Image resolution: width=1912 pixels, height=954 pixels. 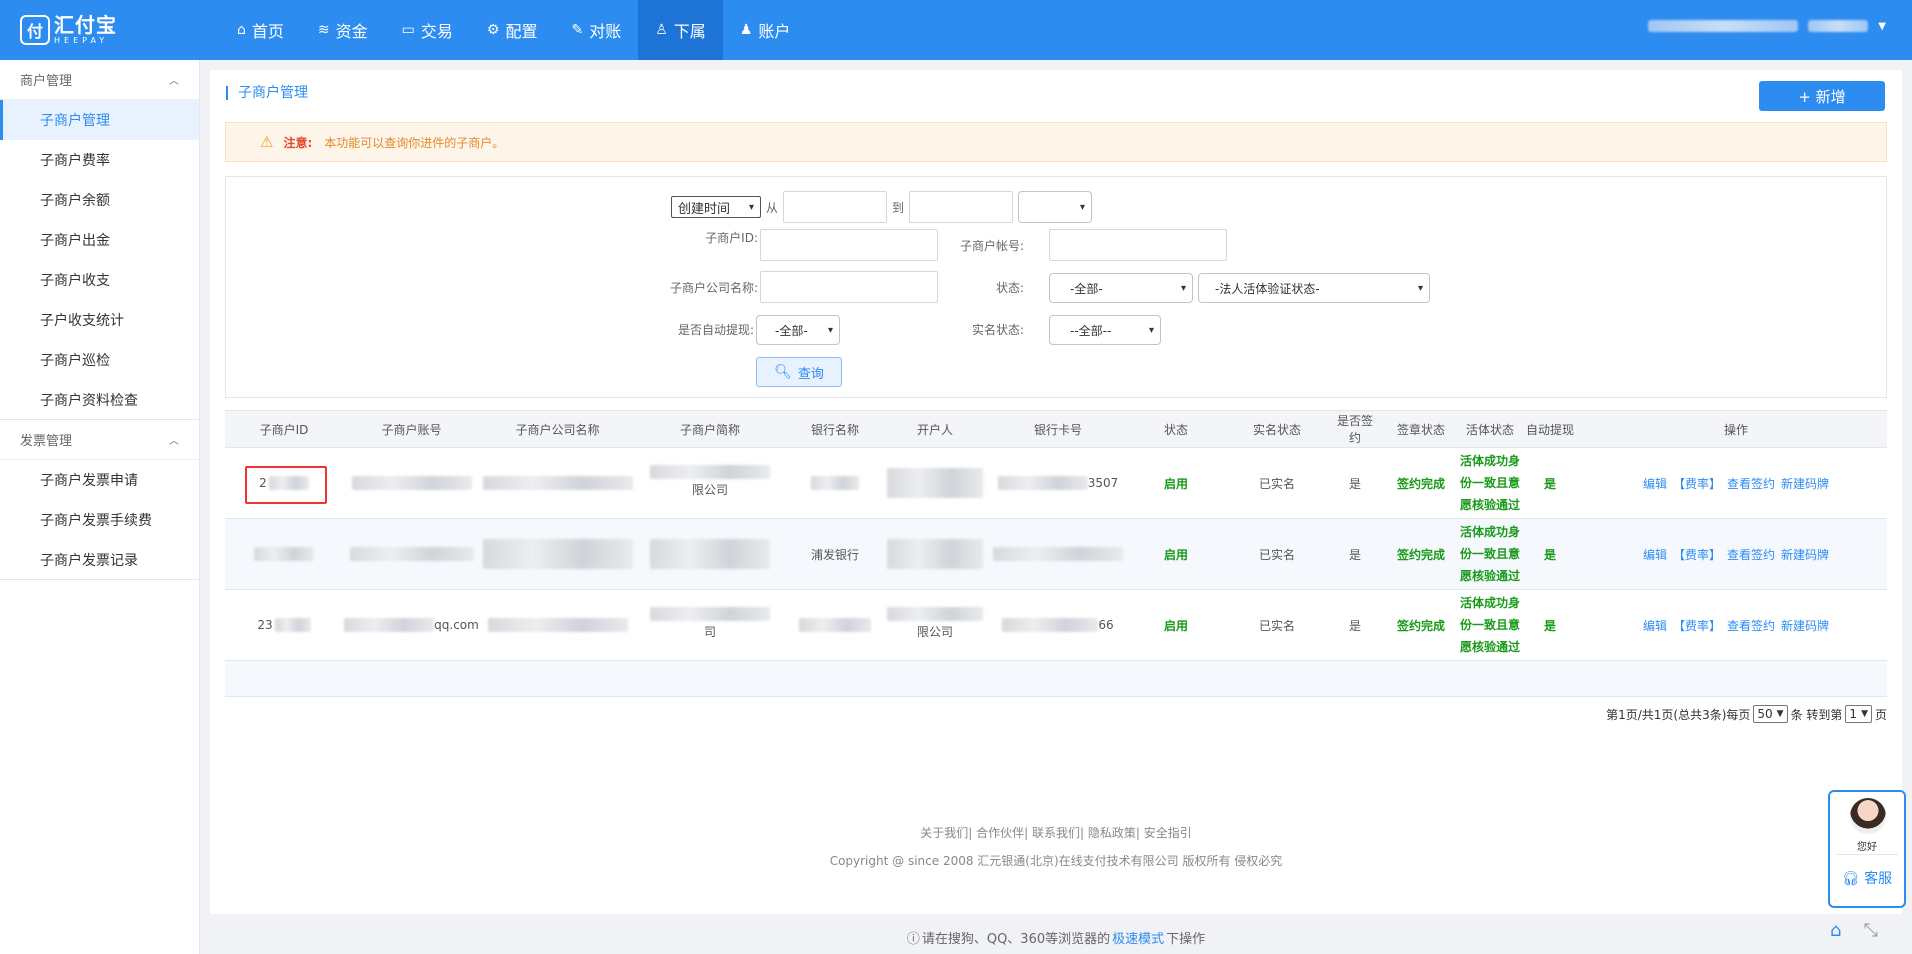 What do you see at coordinates (835, 483) in the screenshot?
I see `cell-bank` at bounding box center [835, 483].